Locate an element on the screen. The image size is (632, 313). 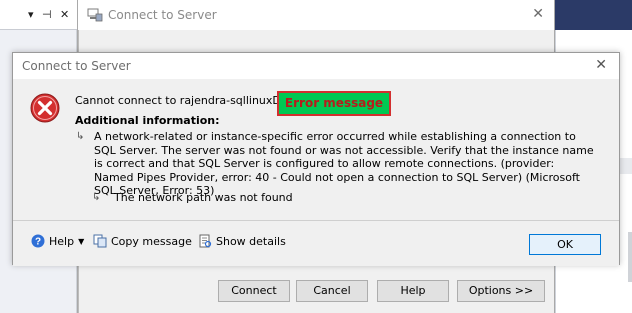
ide-toolbar: ▾ ⊣ ✕ is located at coordinates (38, 15).